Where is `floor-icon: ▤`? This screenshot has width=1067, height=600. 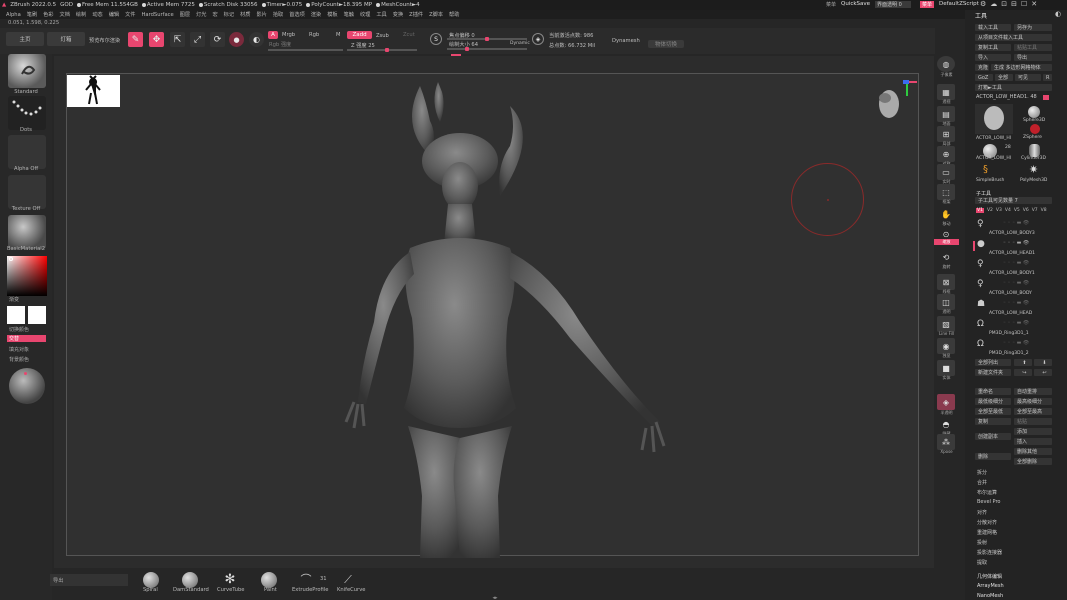
floor-icon: ▤ is located at coordinates (946, 114).